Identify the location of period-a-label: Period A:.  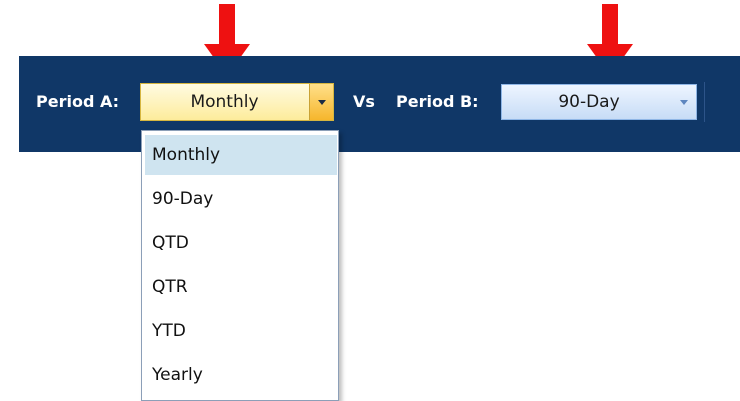
(78, 101).